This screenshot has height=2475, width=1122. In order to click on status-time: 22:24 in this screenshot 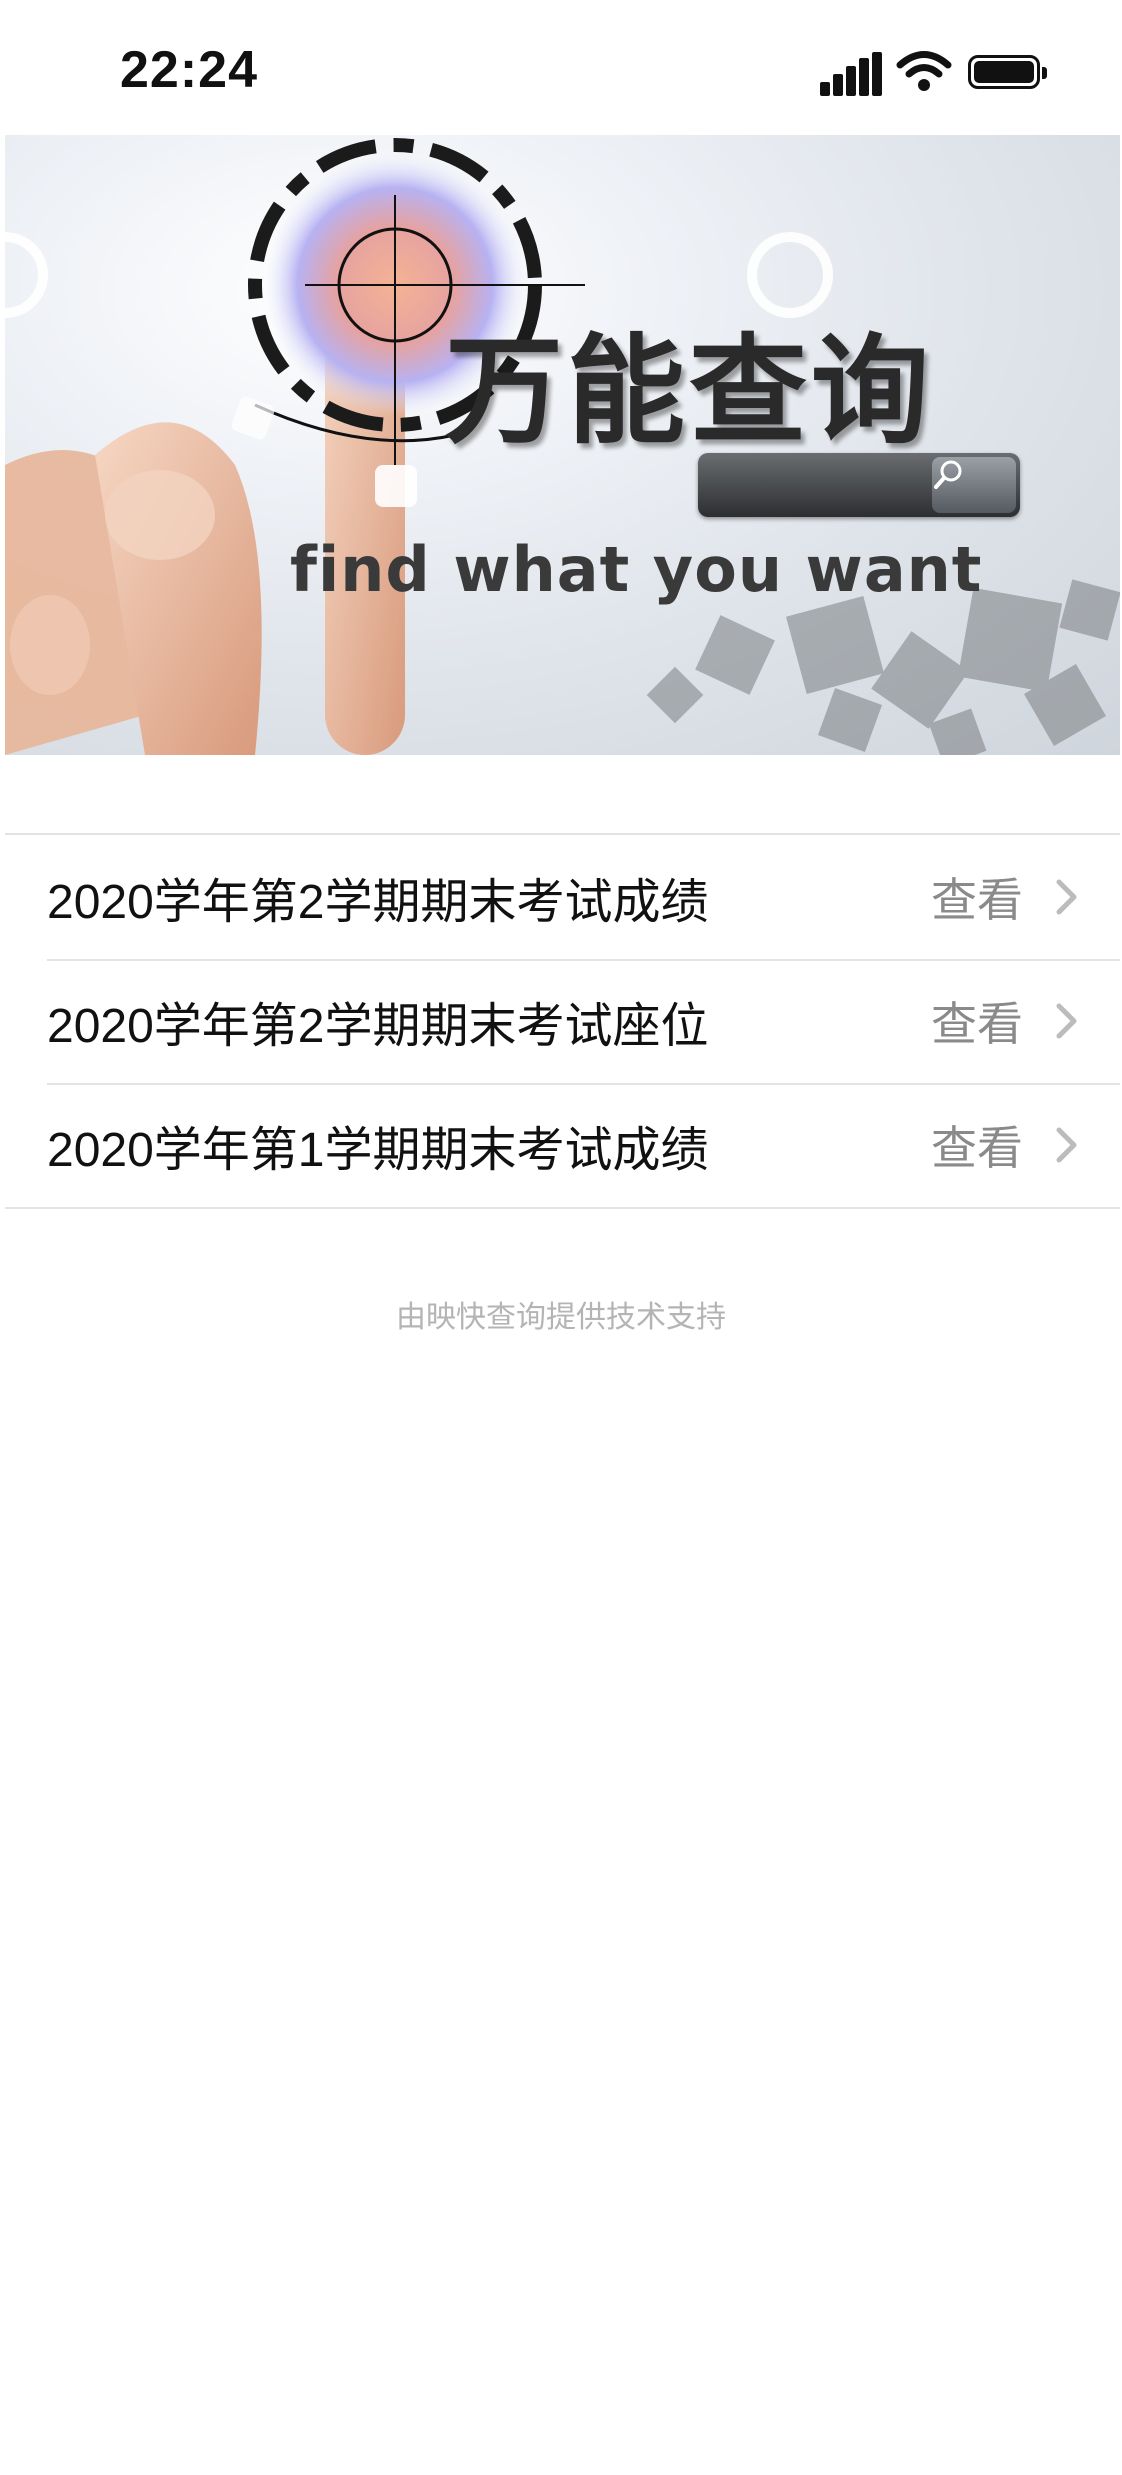, I will do `click(189, 70)`.